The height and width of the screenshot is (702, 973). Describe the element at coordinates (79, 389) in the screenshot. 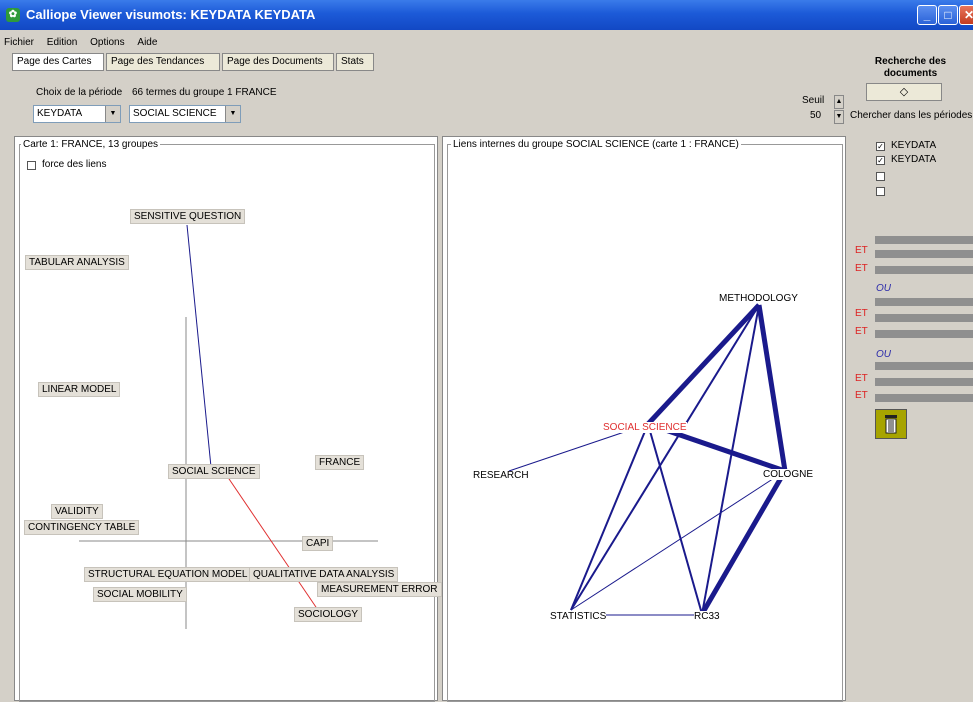

I see `node-linear-model: LINEAR MODEL` at that location.